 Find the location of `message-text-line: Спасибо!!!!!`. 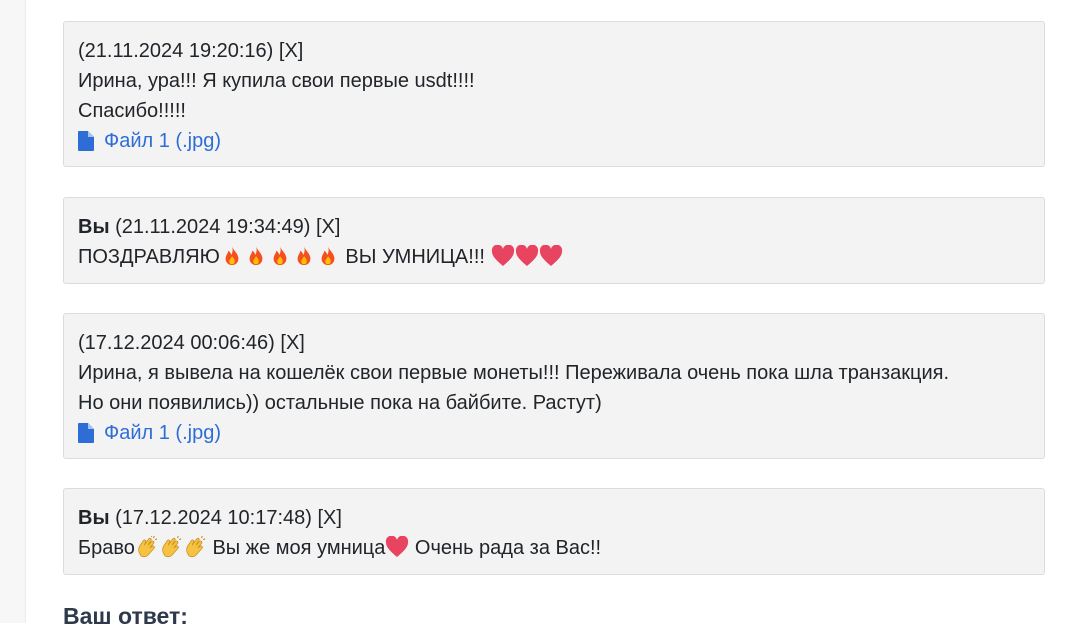

message-text-line: Спасибо!!!!! is located at coordinates (132, 111).